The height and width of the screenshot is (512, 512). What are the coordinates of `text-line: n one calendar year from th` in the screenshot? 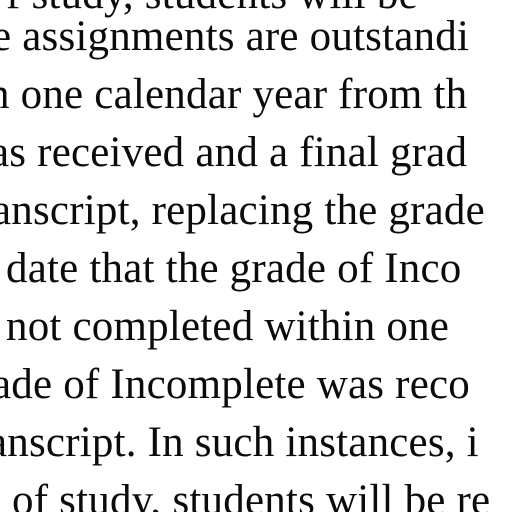 It's located at (234, 94).